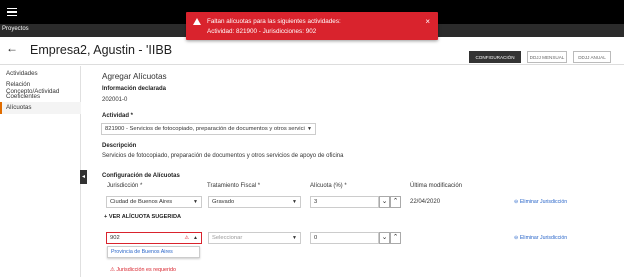  Describe the element at coordinates (142, 252) in the screenshot. I see `option-label: Provincia de Buenos Aires` at that location.